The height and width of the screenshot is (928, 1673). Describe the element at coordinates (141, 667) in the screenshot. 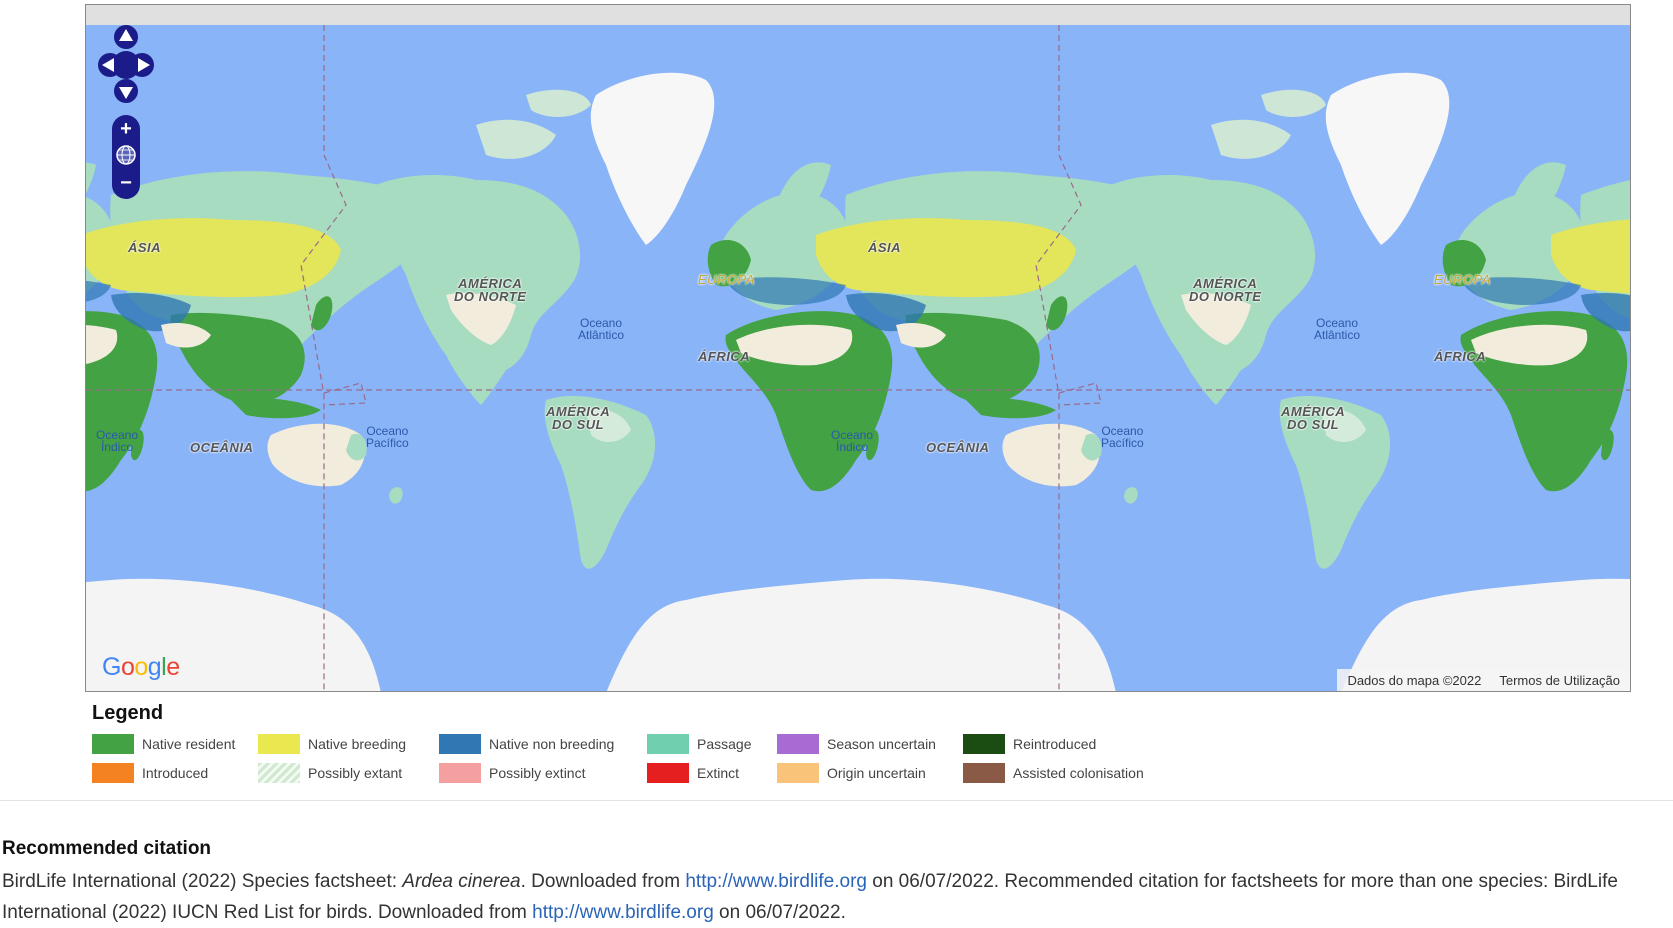

I see `google-logo: Google` at that location.